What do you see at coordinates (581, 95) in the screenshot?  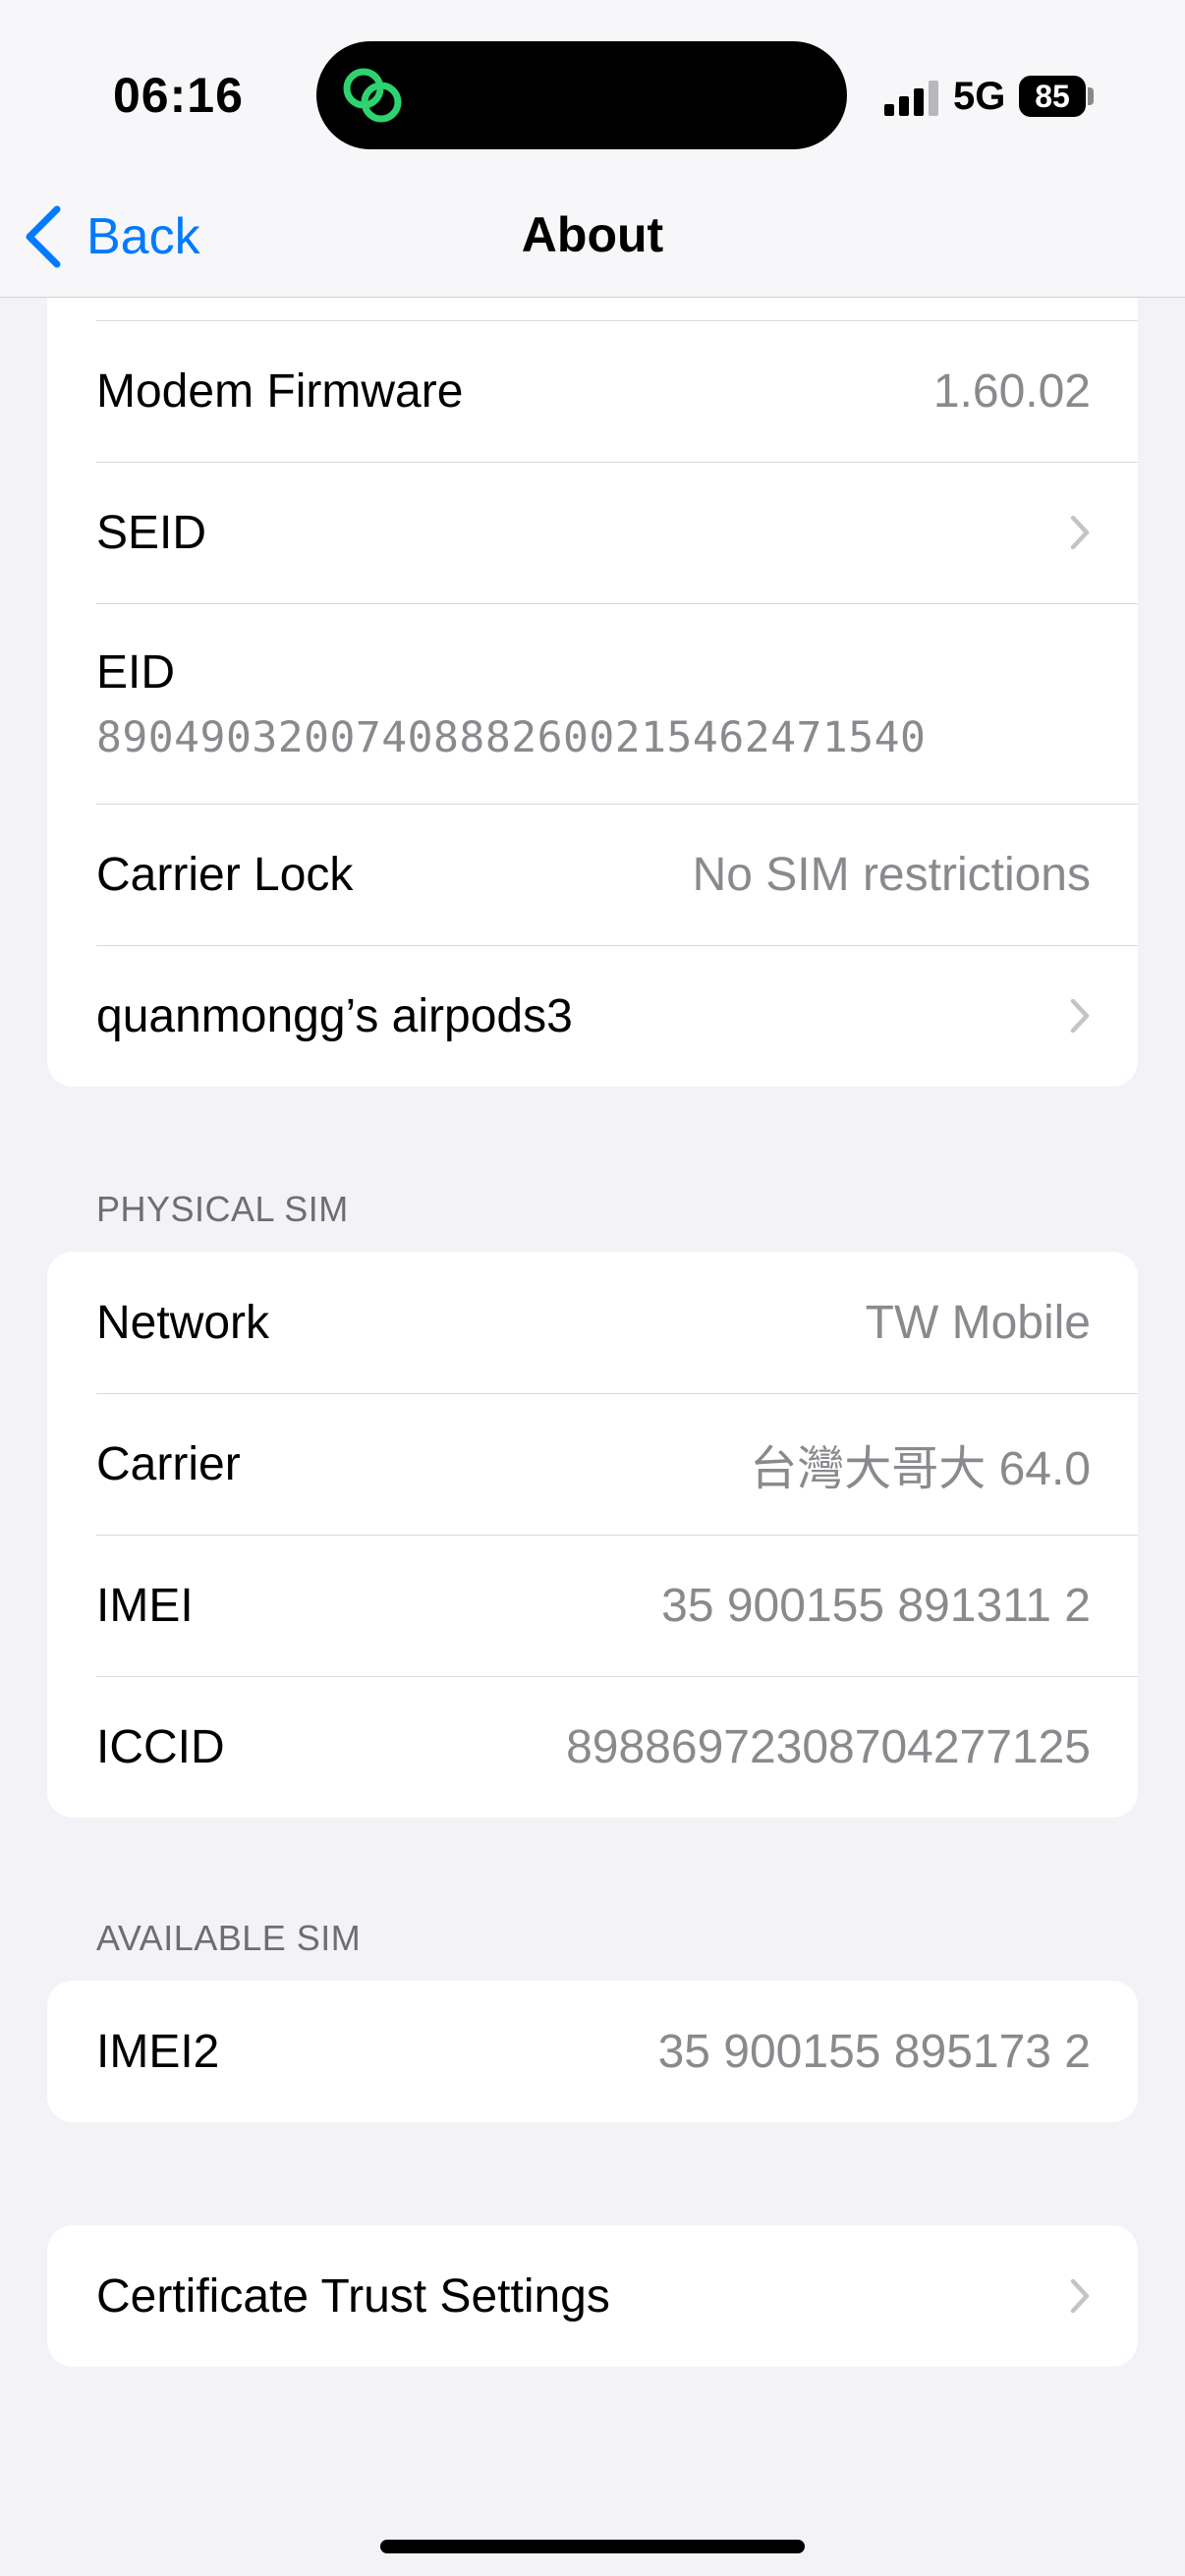 I see `dynamic-island` at bounding box center [581, 95].